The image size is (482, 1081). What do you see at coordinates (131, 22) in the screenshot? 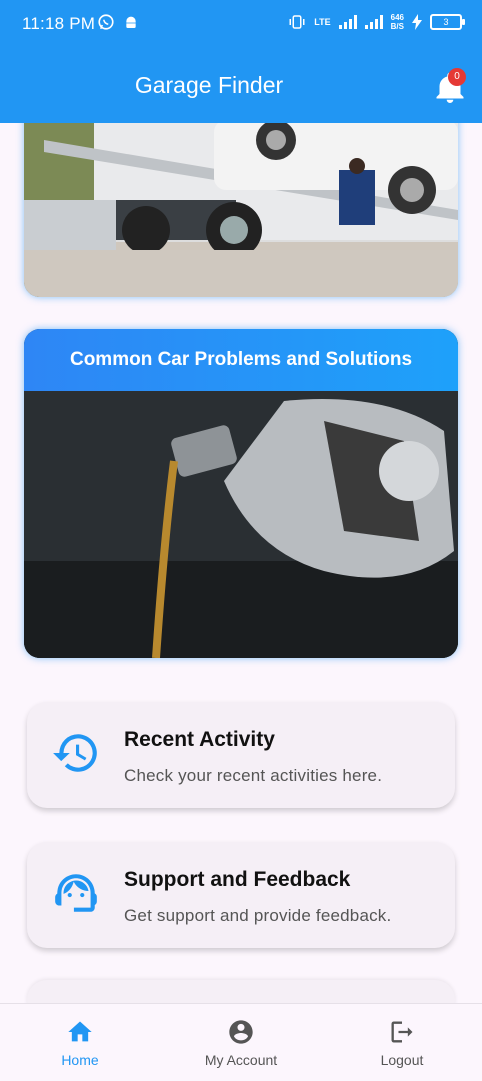
I see `android-icon` at bounding box center [131, 22].